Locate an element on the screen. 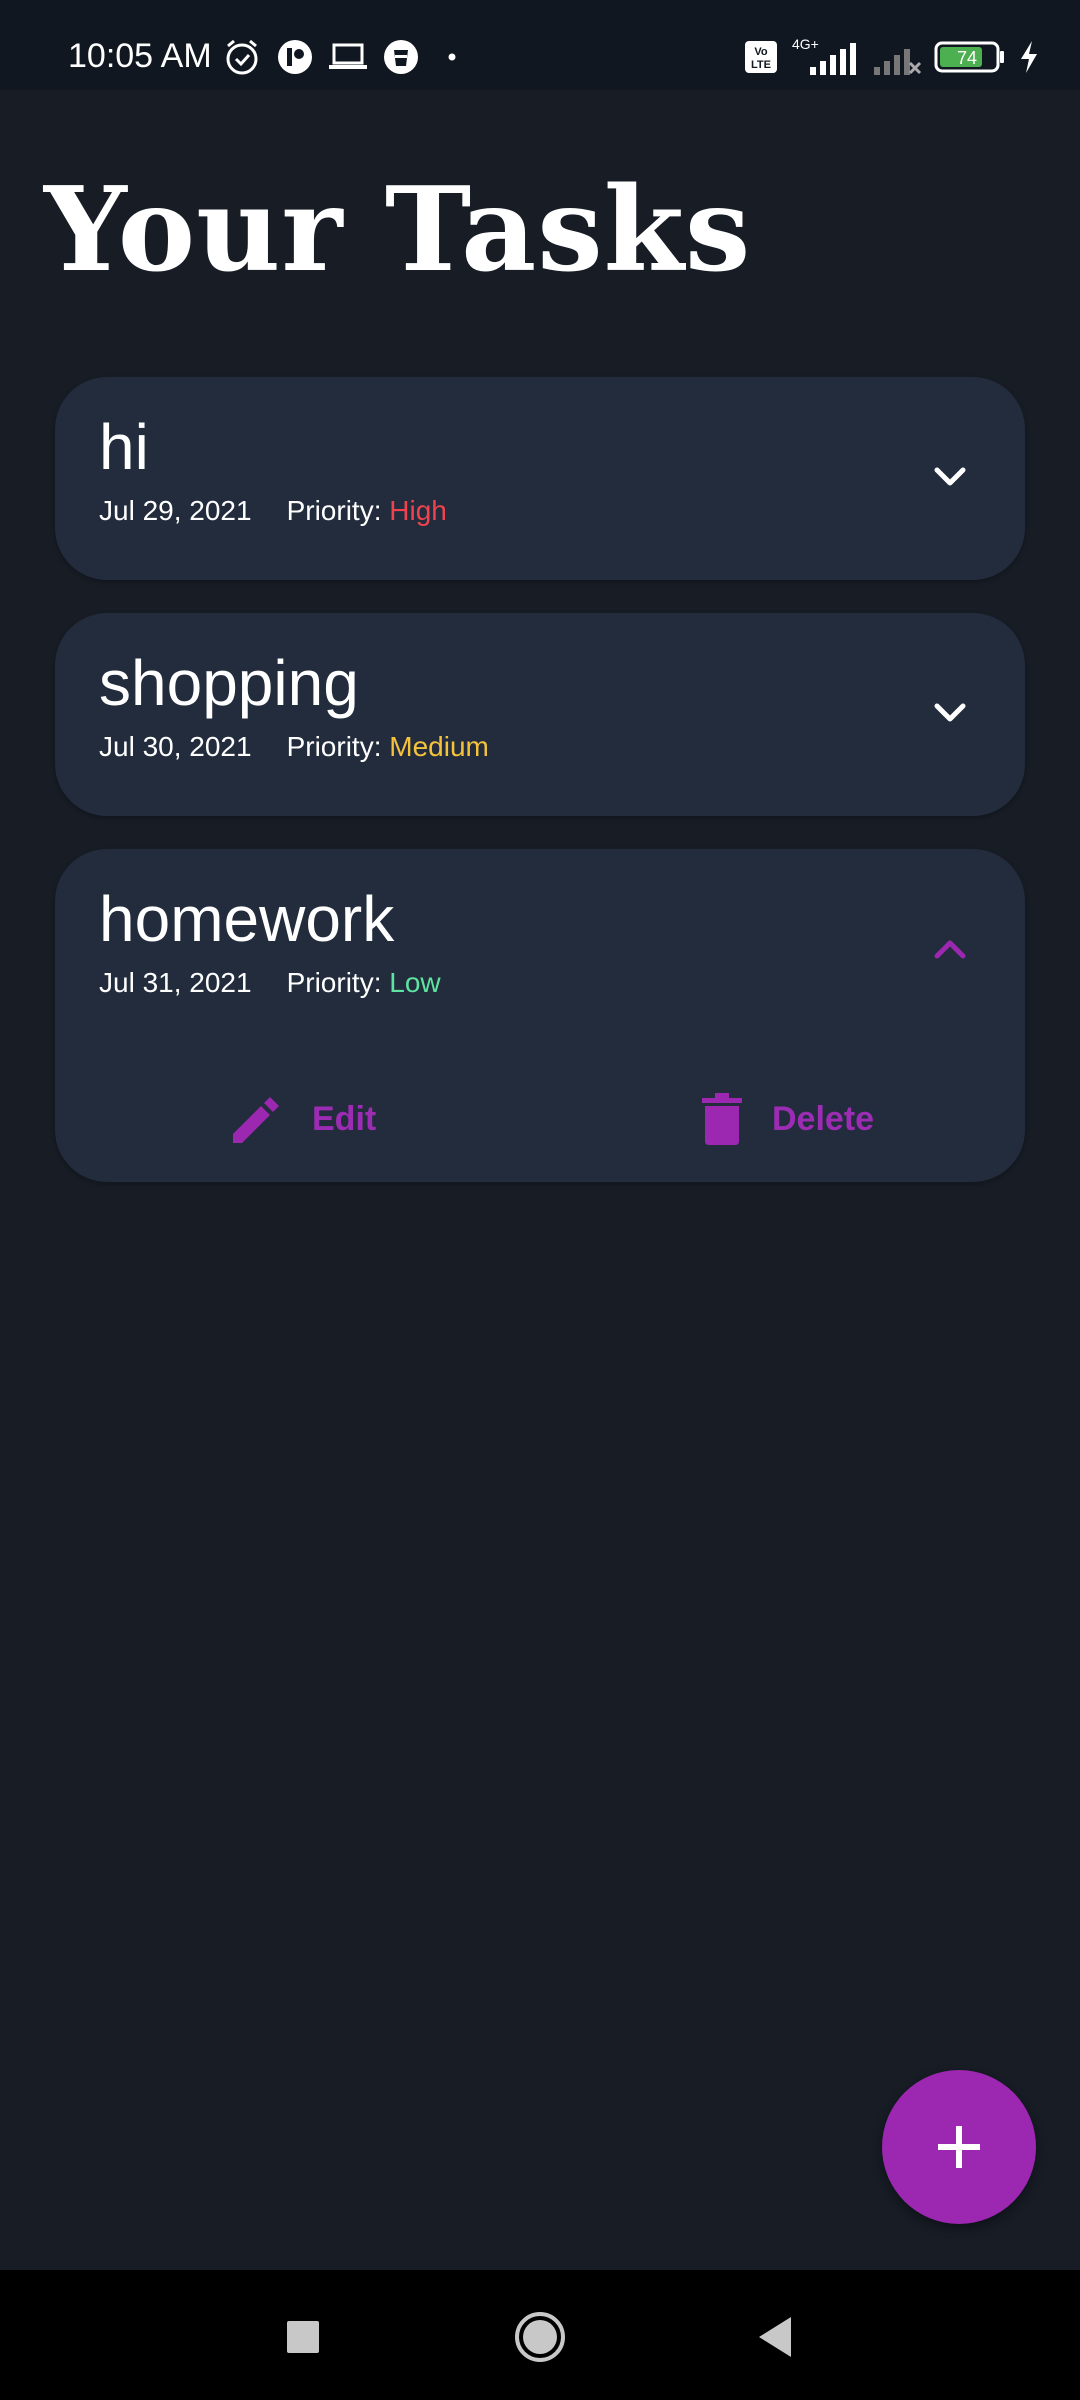 This screenshot has width=1080, height=2400. recent-apps-icon is located at coordinates (303, 2337).